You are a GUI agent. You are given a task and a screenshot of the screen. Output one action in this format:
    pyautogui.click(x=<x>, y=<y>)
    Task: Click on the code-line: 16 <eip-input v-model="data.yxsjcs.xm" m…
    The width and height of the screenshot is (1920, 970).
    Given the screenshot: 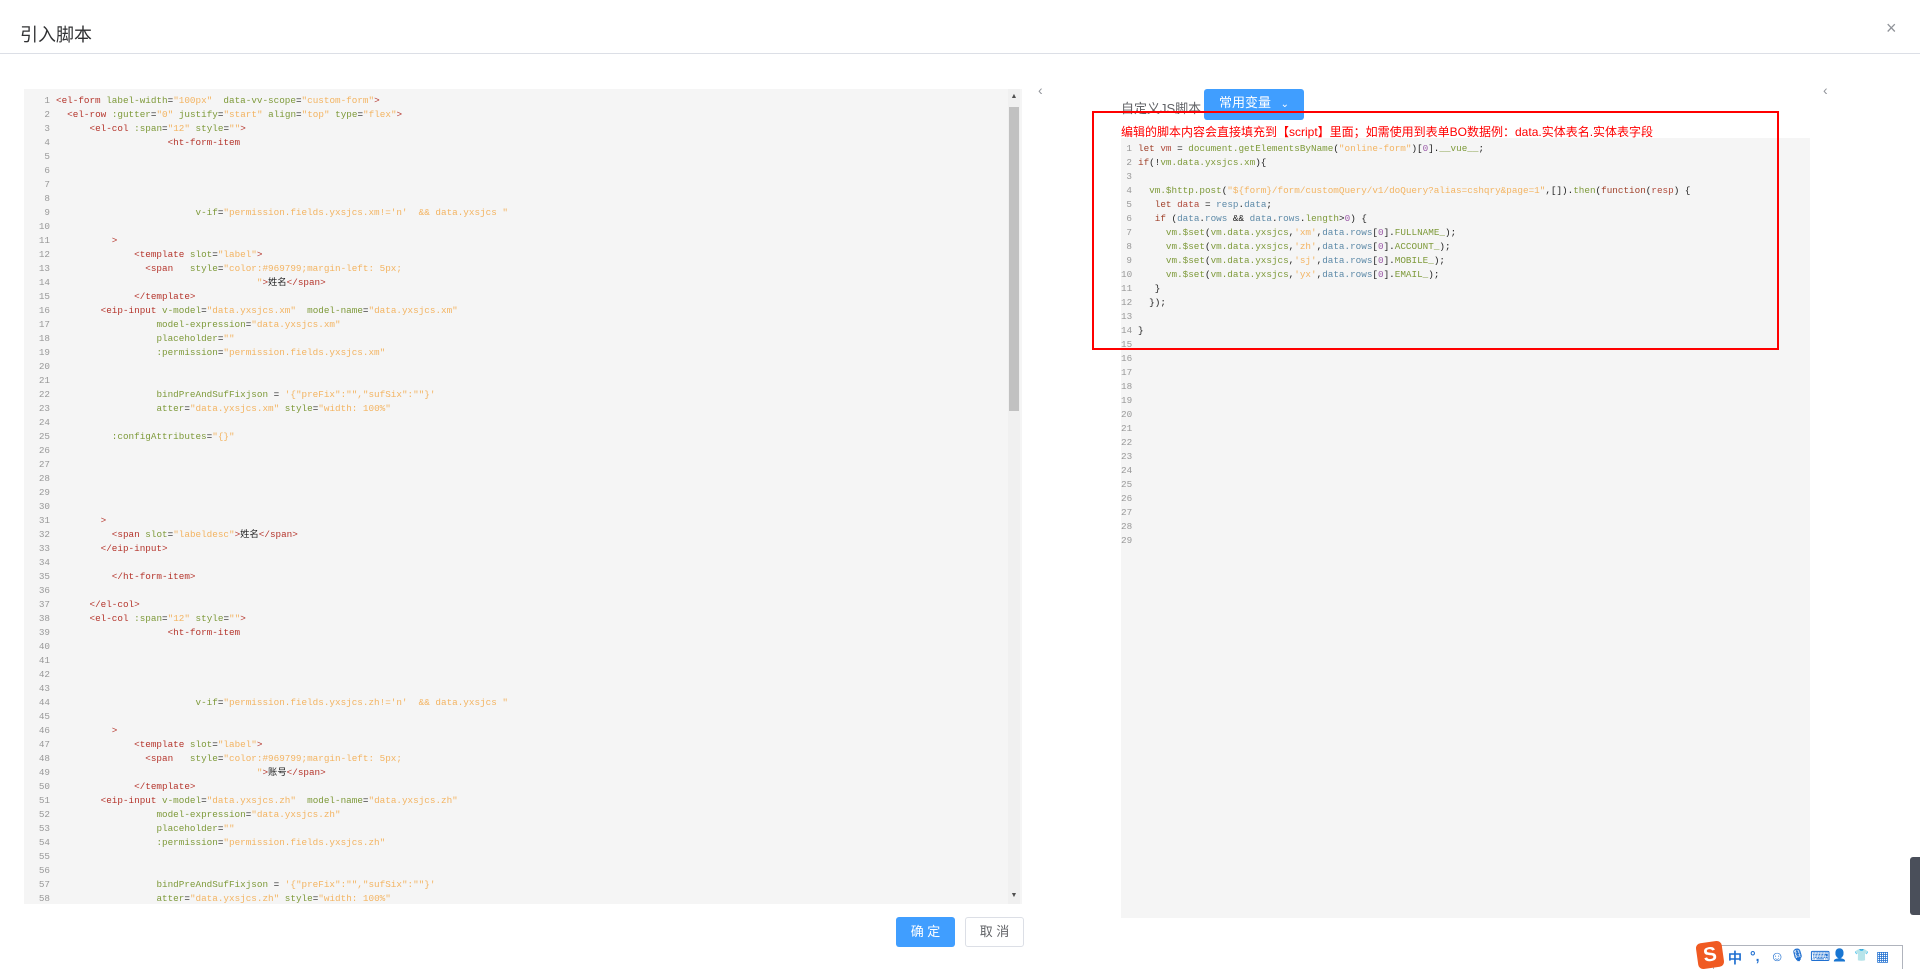 What is the action you would take?
    pyautogui.click(x=241, y=311)
    